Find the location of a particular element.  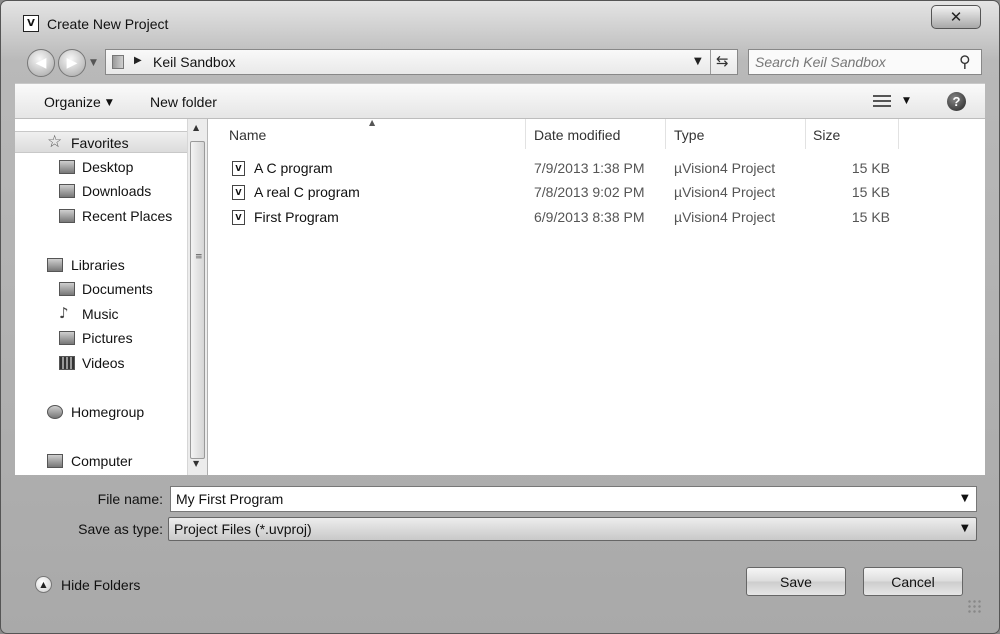

nav-group-label: Favorites is located at coordinates (100, 143).